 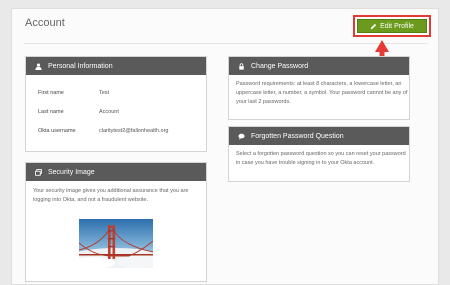 What do you see at coordinates (104, 93) in the screenshot?
I see `first-name-value: Test` at bounding box center [104, 93].